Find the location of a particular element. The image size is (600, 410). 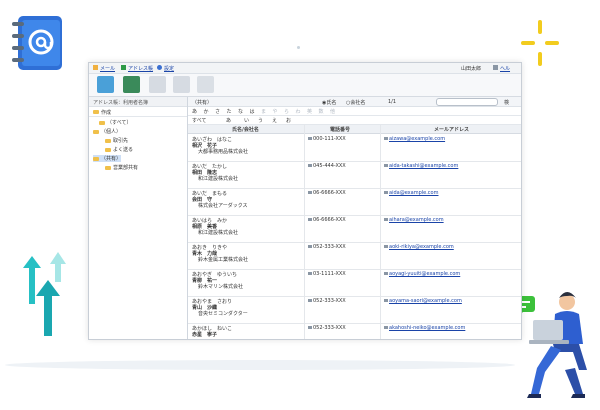

tree-item-clients: 取引先 is located at coordinates (116, 140).